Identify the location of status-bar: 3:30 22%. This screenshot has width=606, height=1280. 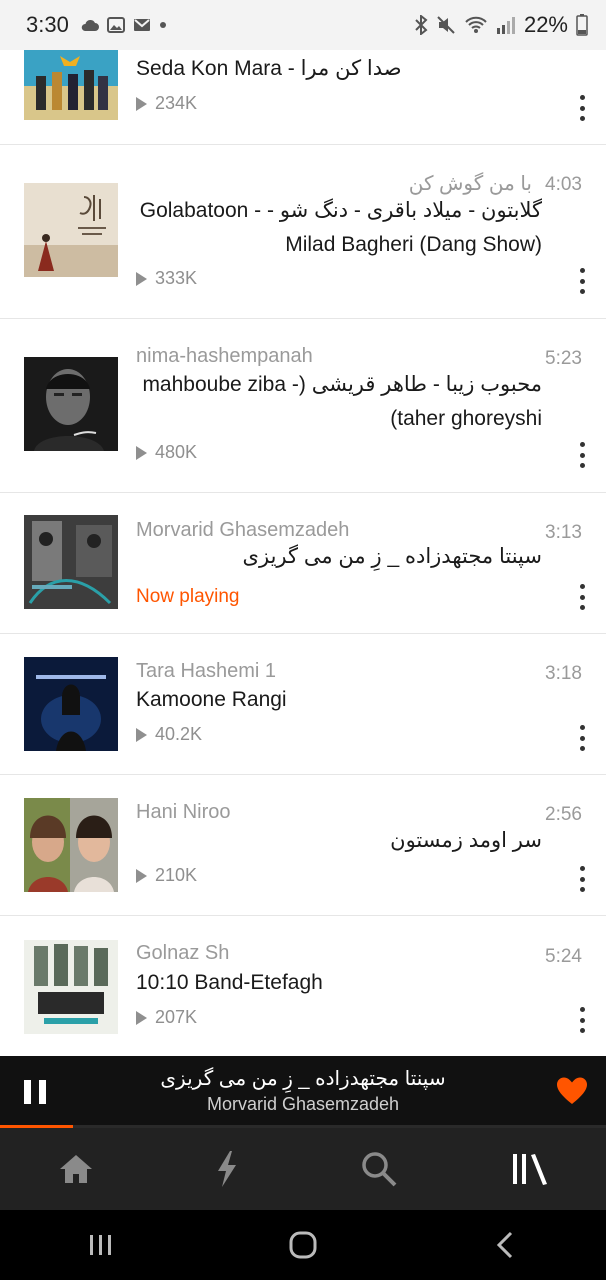
(303, 25).